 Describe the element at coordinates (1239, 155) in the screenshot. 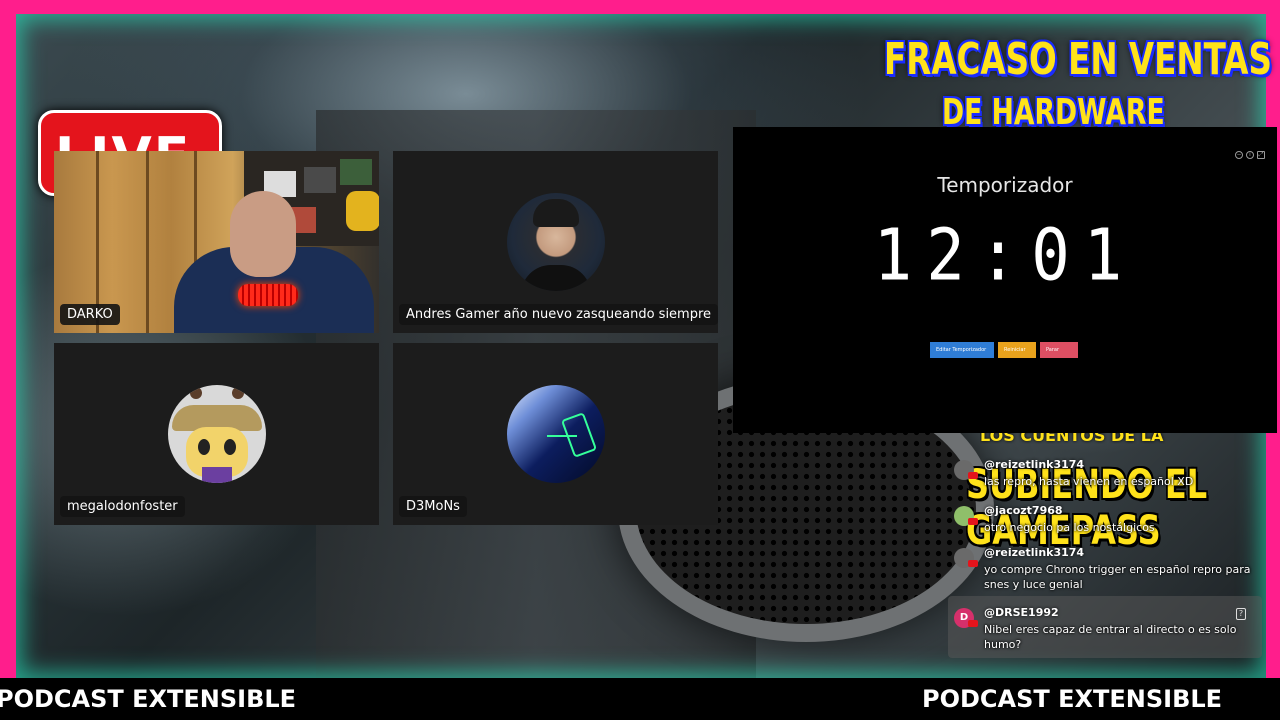

I see `minimize-icon: −` at that location.